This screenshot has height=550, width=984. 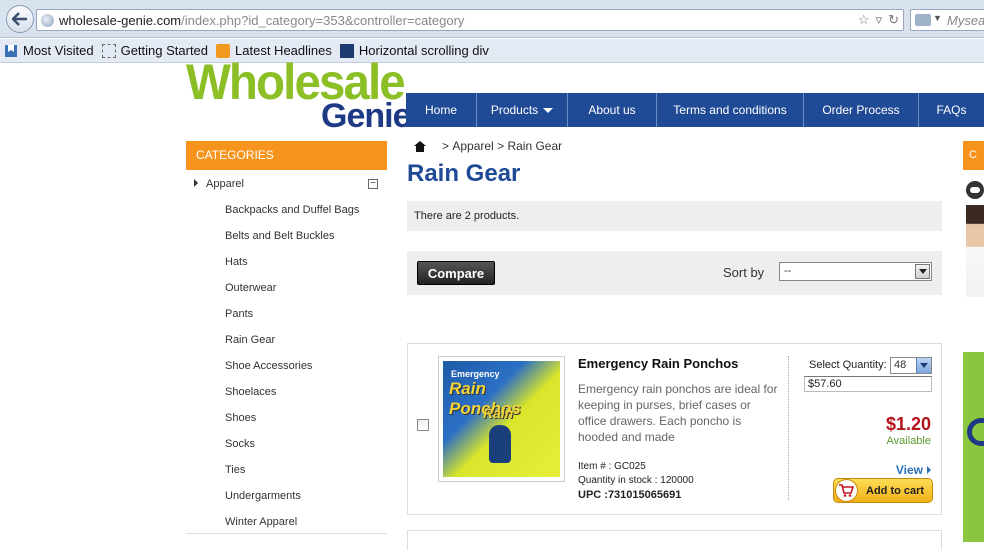 I want to click on upc: UPC :731015065691, so click(x=630, y=495).